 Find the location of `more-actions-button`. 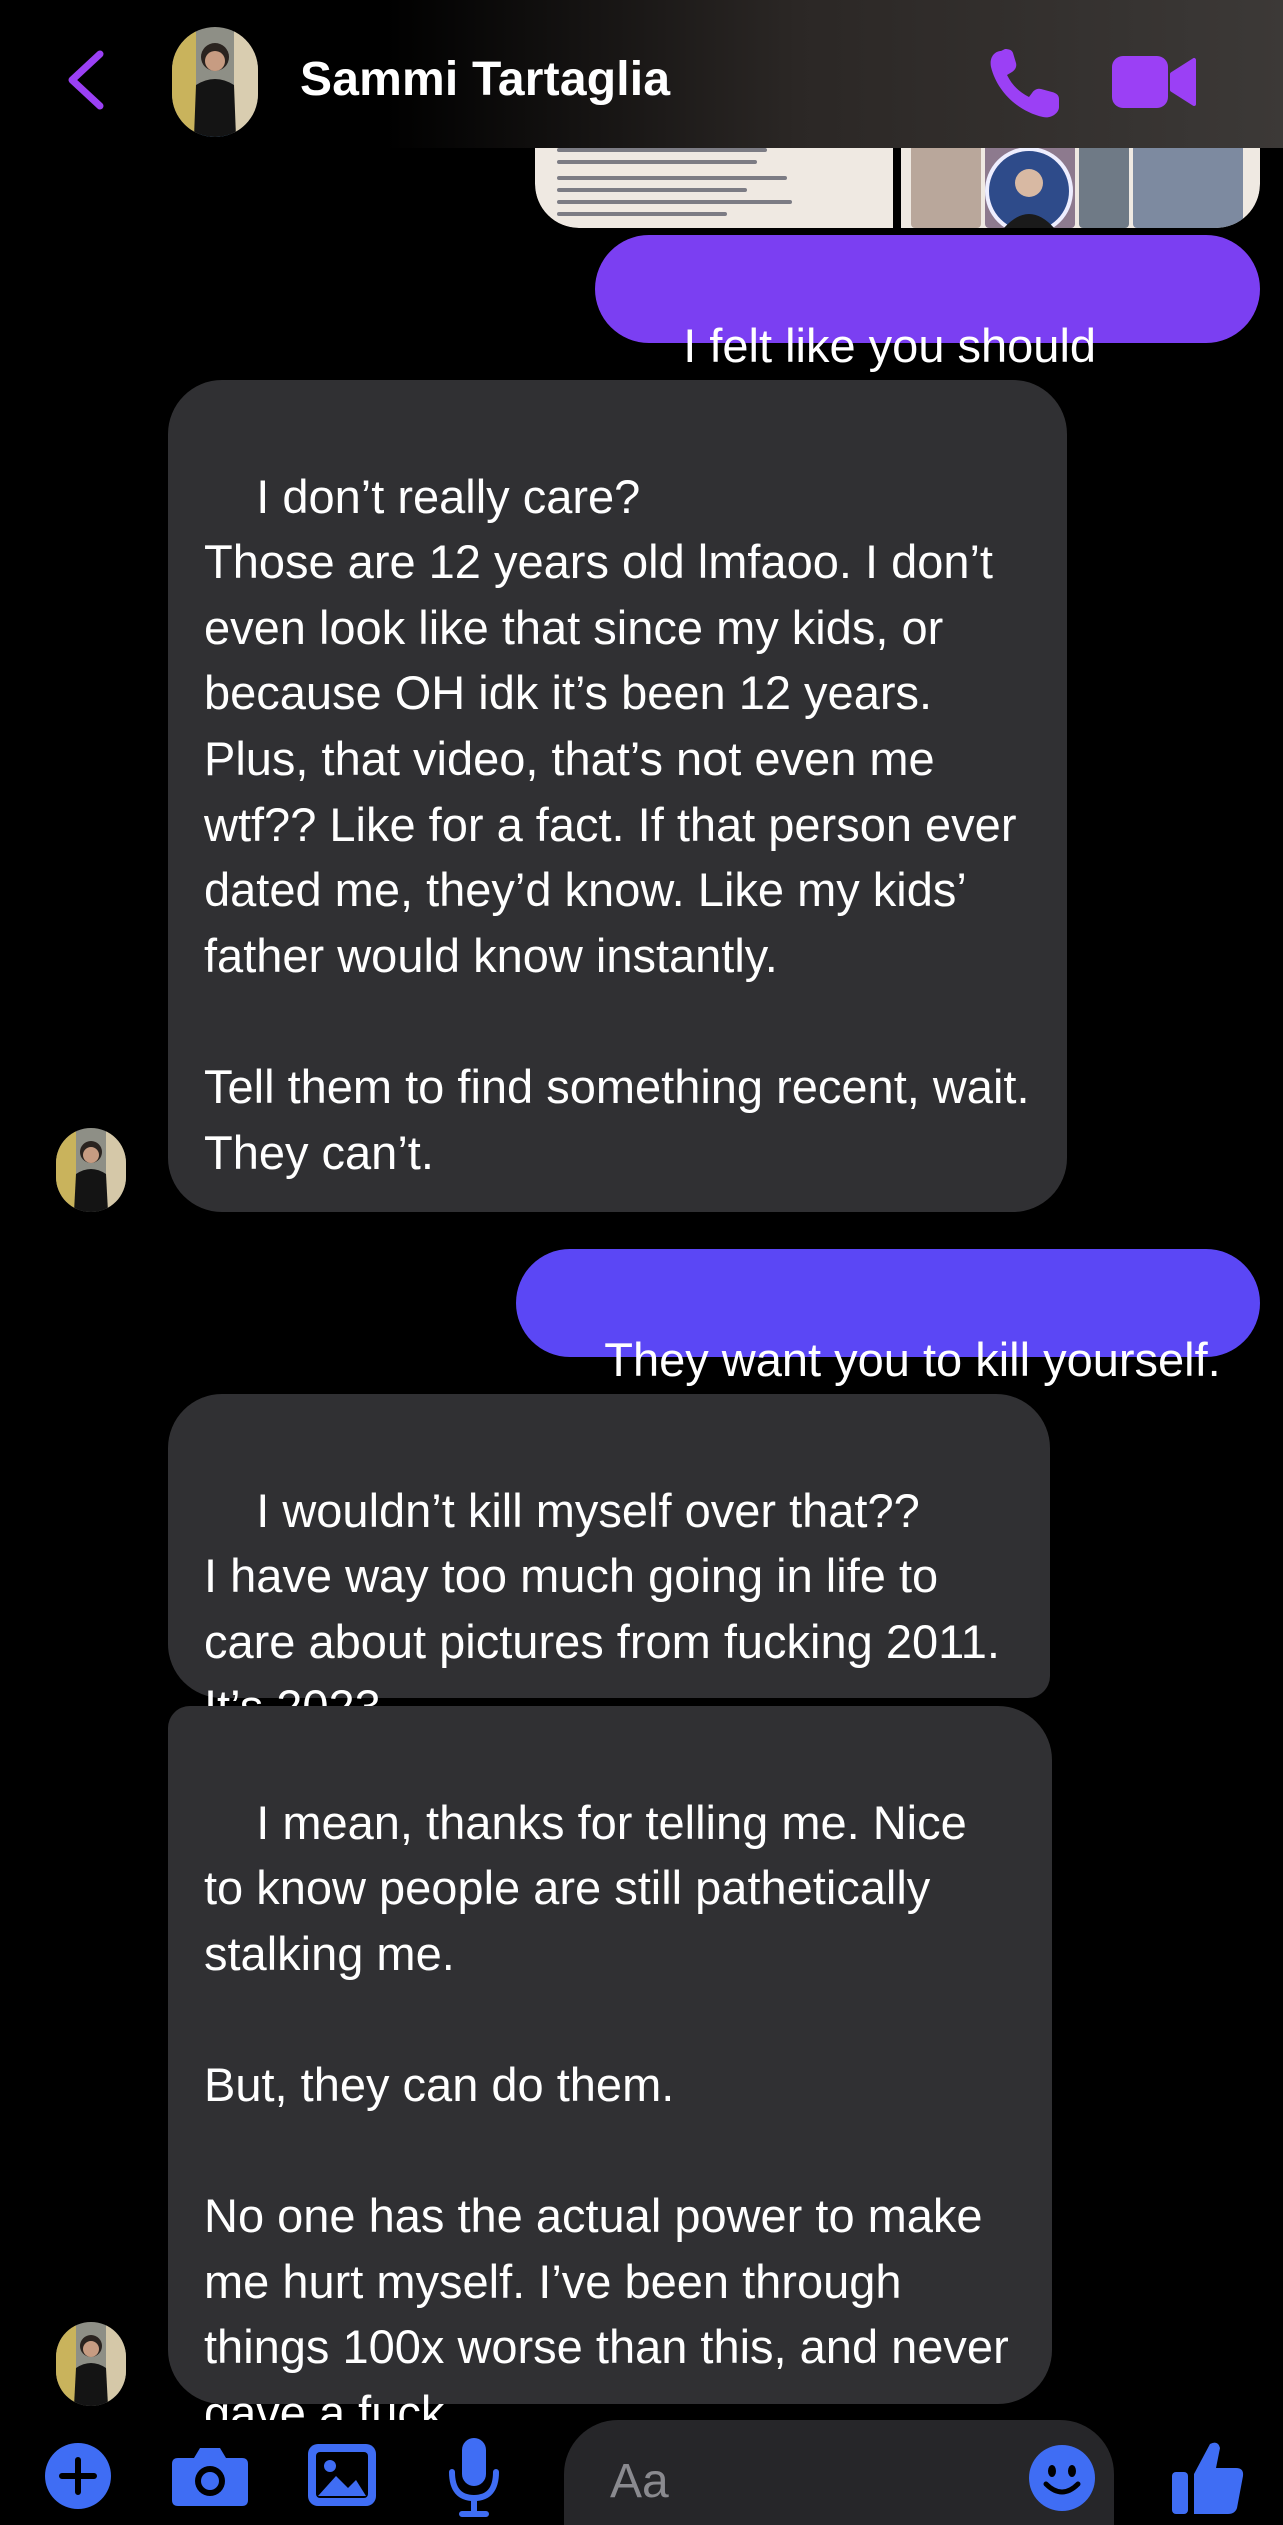

more-actions-button is located at coordinates (78, 2476).